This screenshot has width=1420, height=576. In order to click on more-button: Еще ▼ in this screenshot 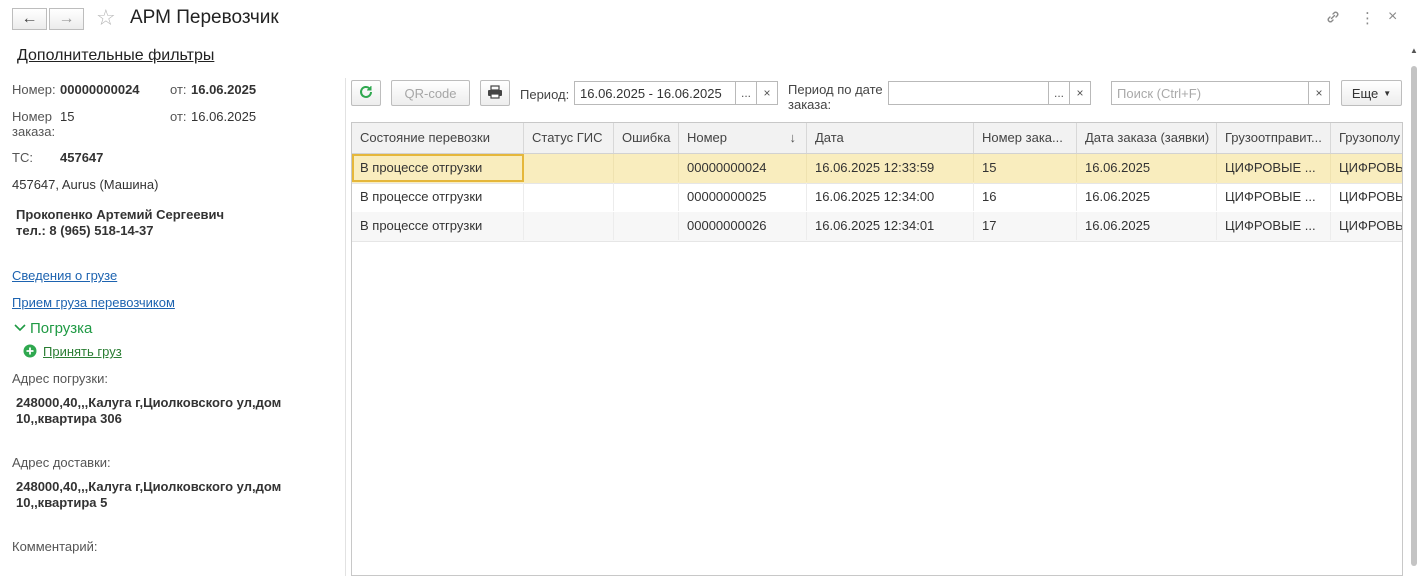, I will do `click(1371, 93)`.